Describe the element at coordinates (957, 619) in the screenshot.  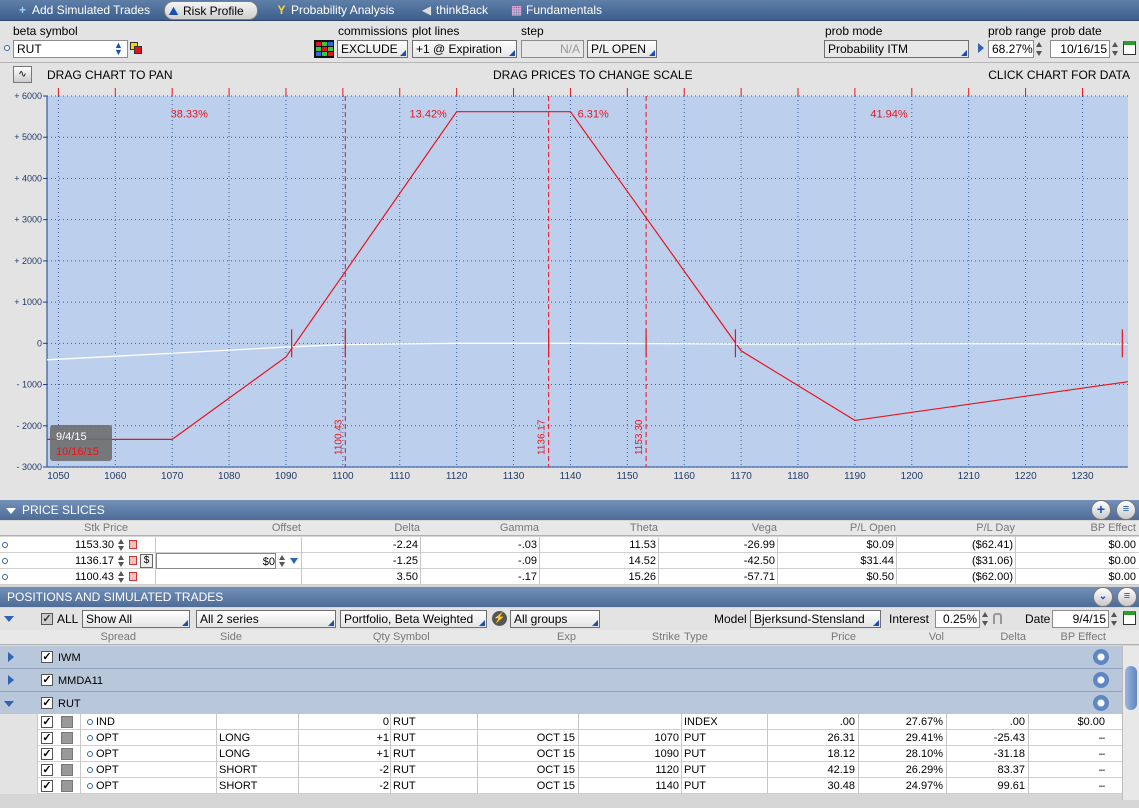
I see `interest-input: 0.25%` at that location.